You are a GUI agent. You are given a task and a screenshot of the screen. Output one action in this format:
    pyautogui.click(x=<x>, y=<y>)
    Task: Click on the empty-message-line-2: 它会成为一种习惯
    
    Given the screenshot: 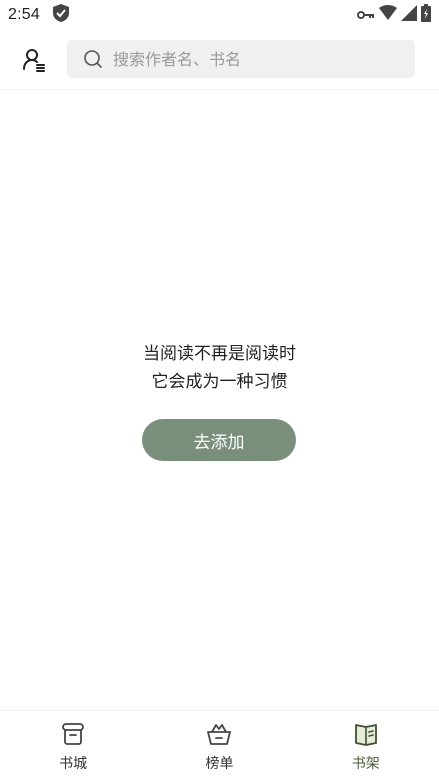 What is the action you would take?
    pyautogui.click(x=219, y=382)
    